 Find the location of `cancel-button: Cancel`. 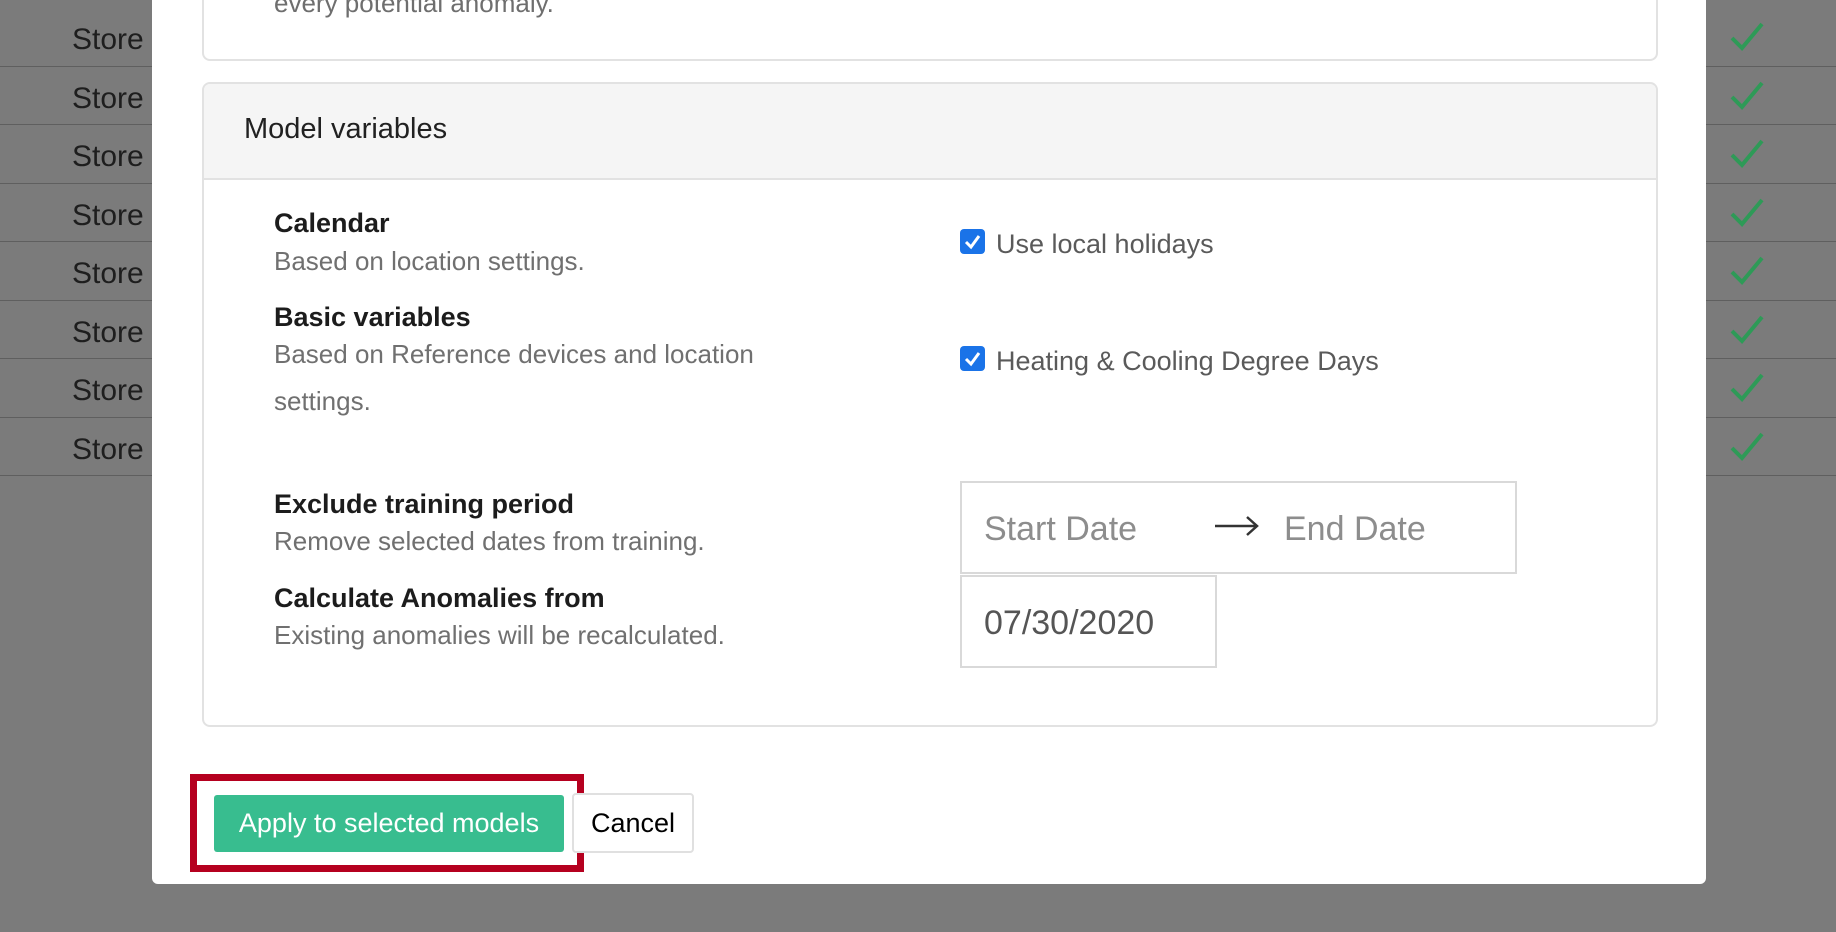

cancel-button: Cancel is located at coordinates (633, 823).